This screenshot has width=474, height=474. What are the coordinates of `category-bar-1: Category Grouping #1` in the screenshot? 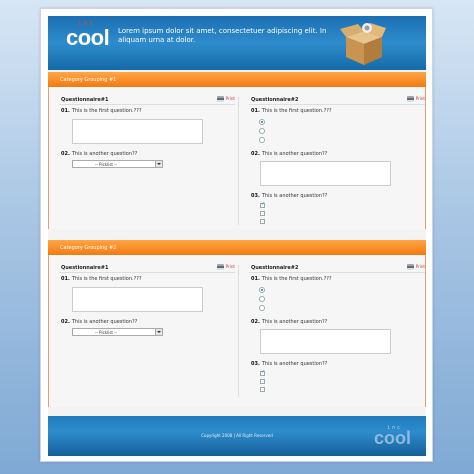 It's located at (237, 81).